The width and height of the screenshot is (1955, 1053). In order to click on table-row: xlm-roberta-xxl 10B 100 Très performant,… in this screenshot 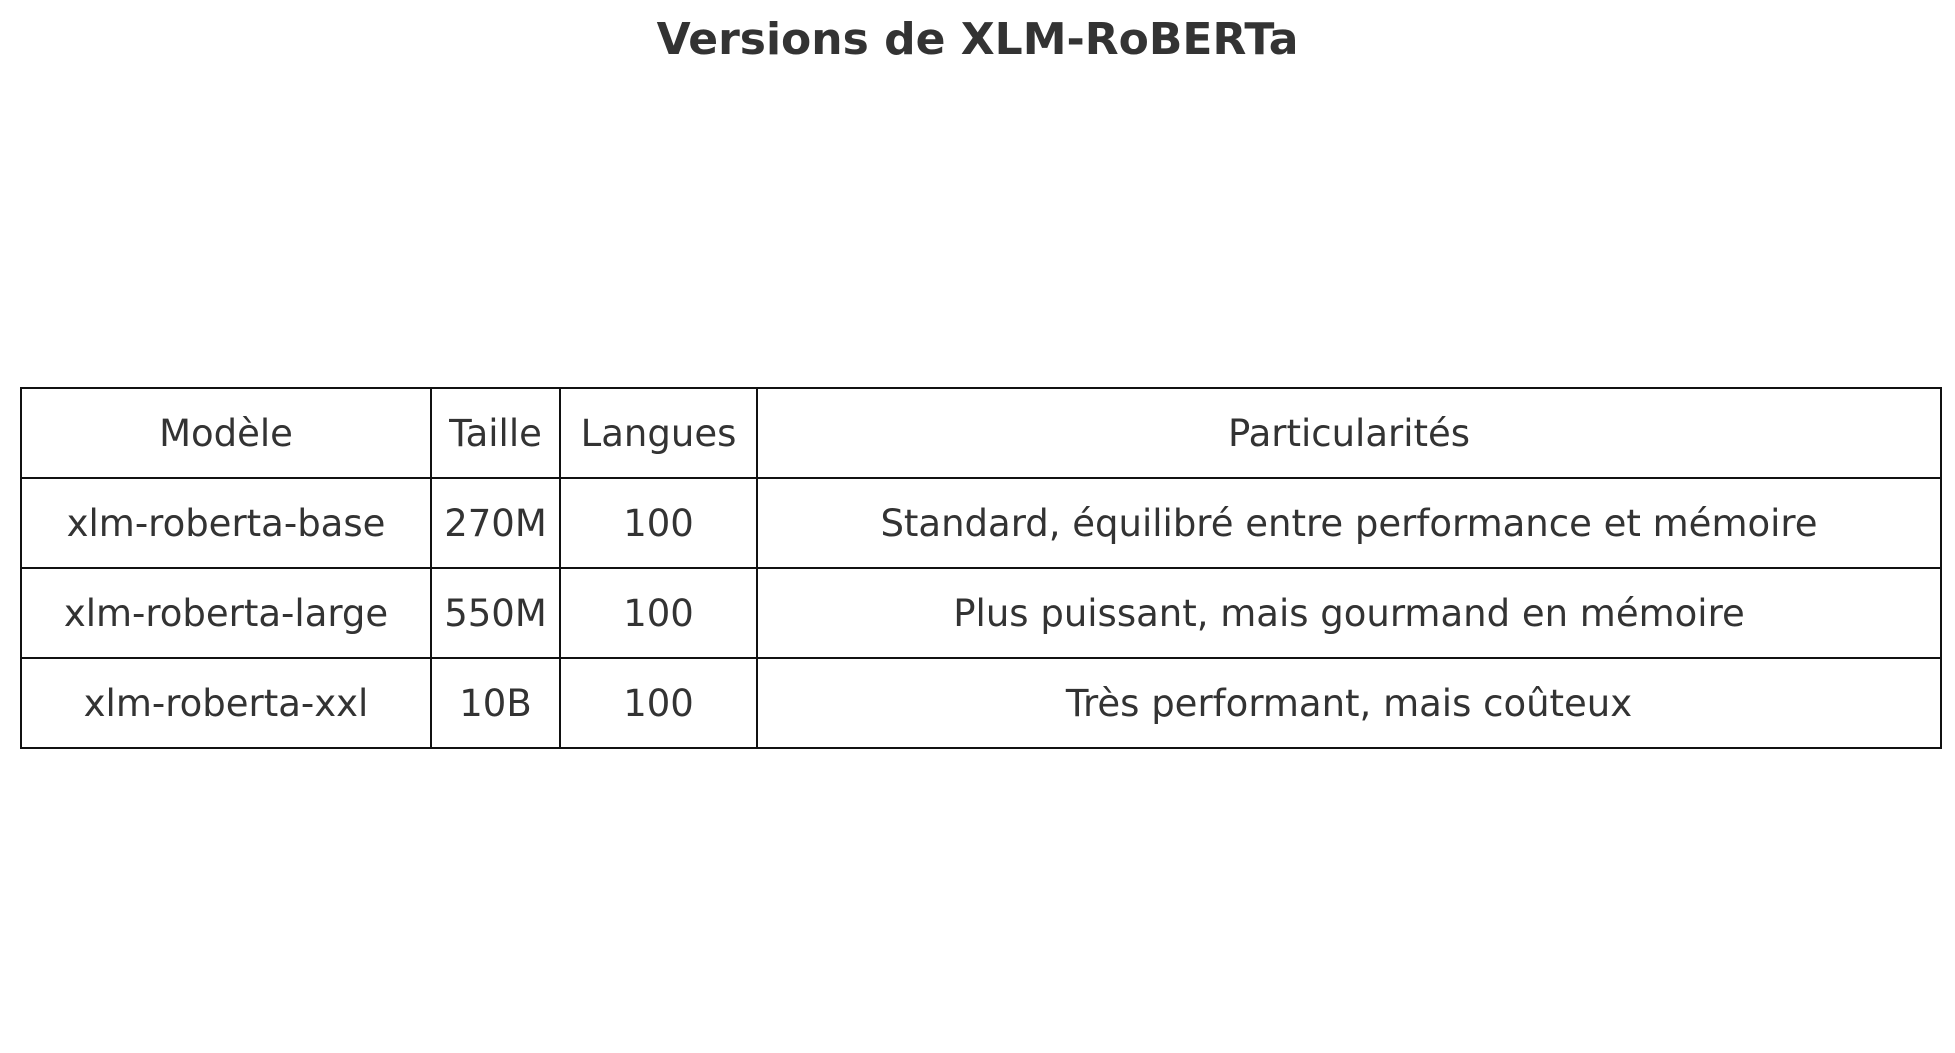, I will do `click(981, 703)`.